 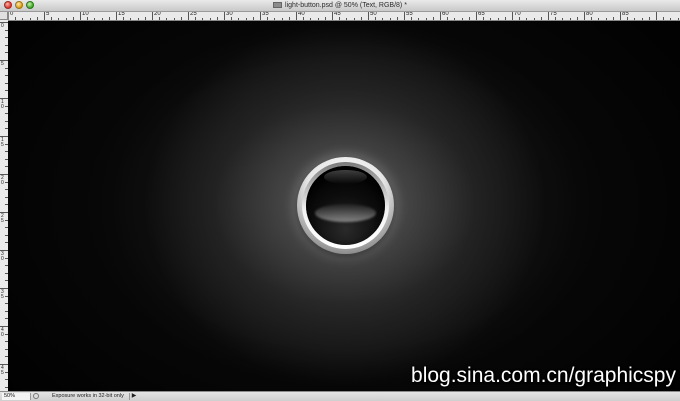 I want to click on ruler-origin-corner, so click(x=4, y=16).